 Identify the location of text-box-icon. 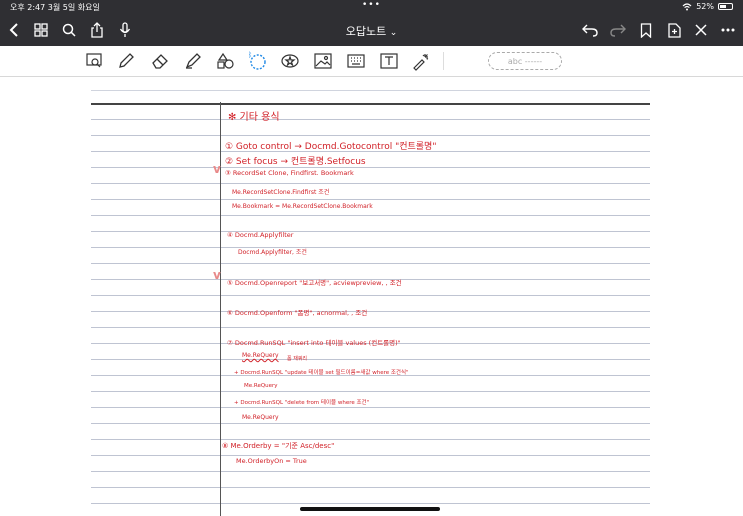
(389, 61).